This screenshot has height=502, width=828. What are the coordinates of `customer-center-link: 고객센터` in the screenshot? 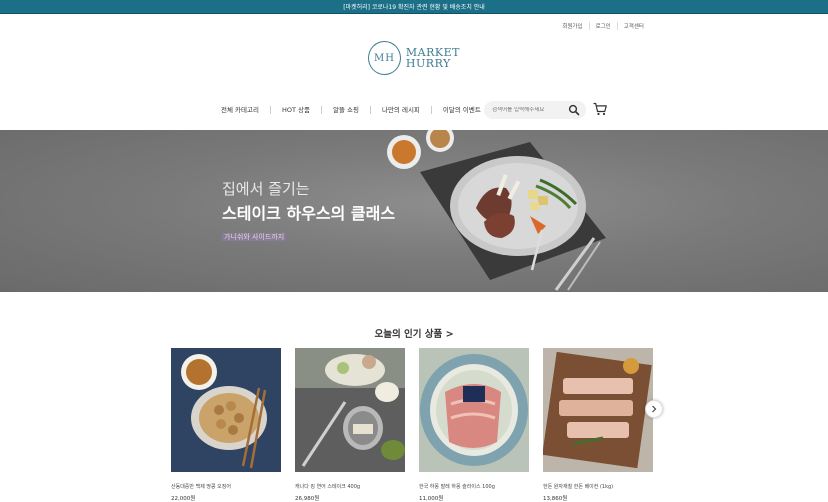 It's located at (633, 26).